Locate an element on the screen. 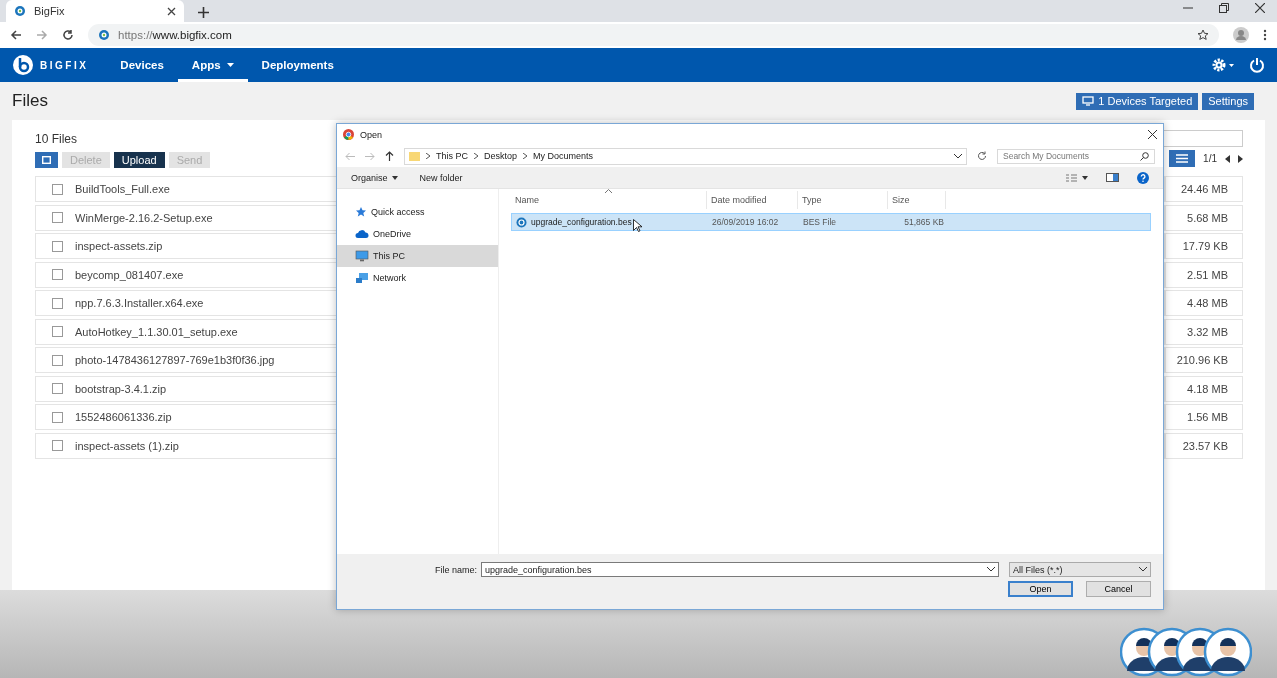 The image size is (1277, 678). dialog-button: Open is located at coordinates (1040, 589).